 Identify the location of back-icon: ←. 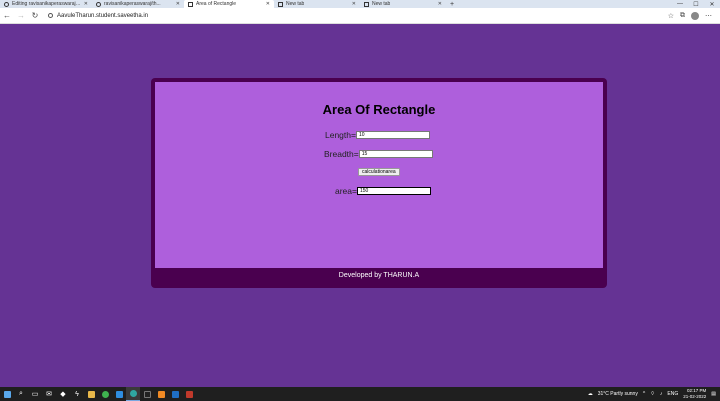
(7, 15).